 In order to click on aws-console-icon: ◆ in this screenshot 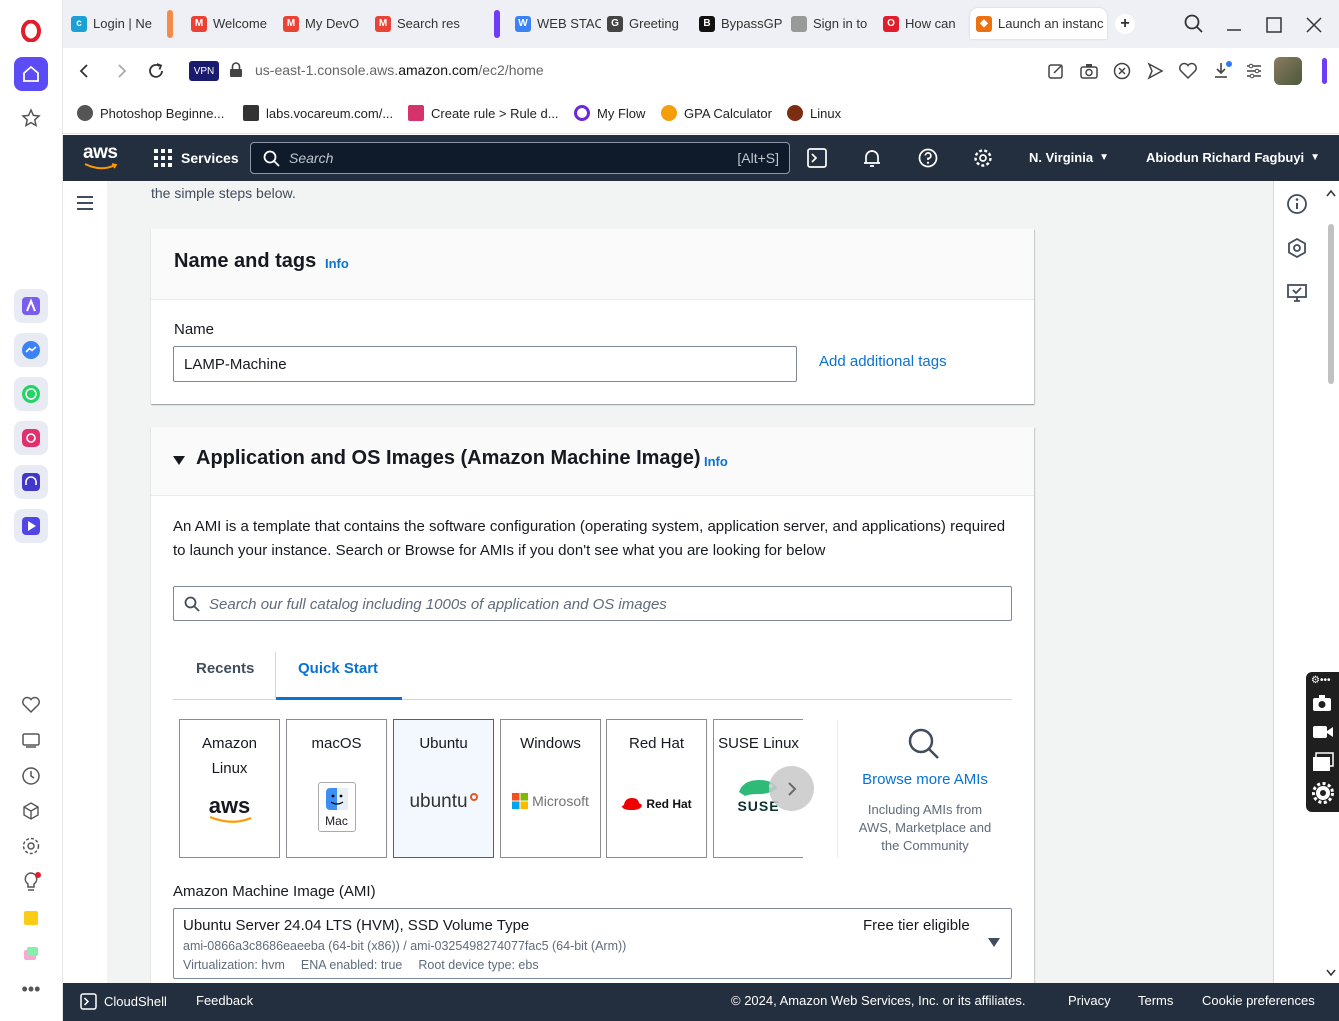, I will do `click(984, 23)`.